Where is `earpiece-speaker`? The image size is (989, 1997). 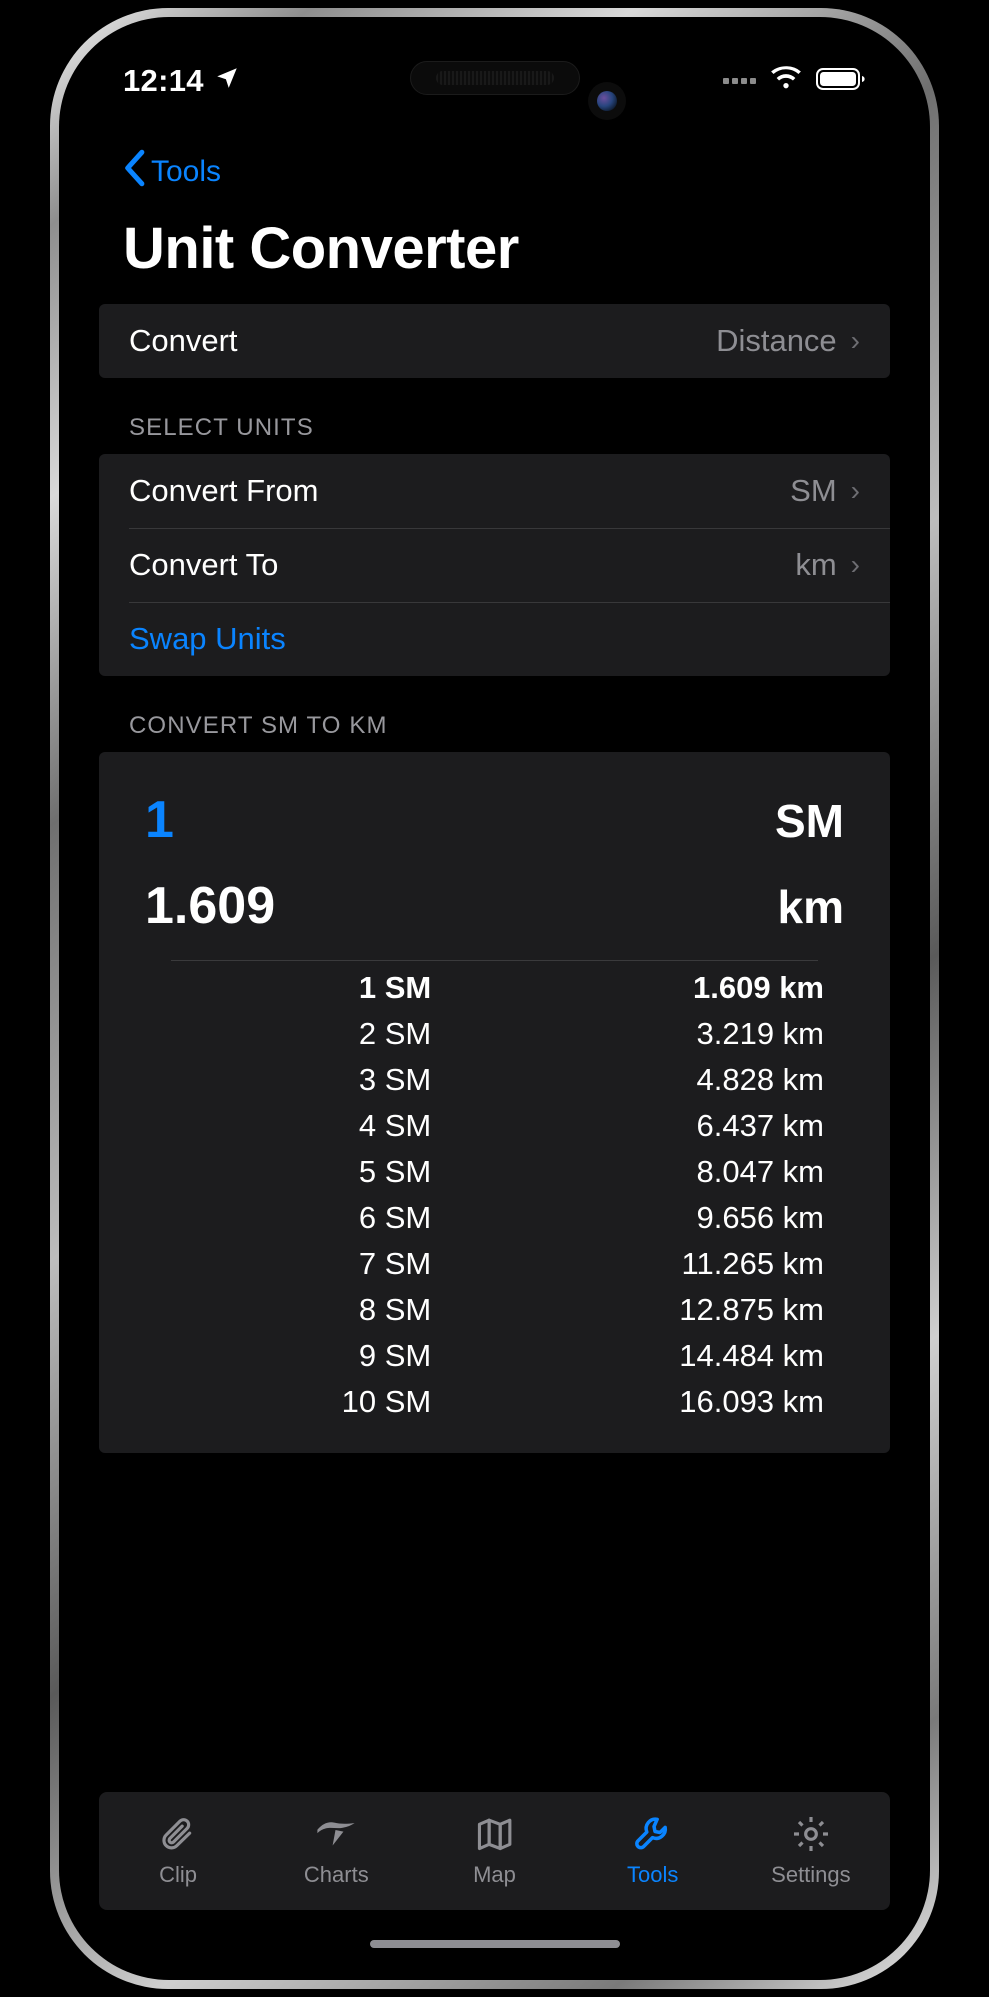
earpiece-speaker is located at coordinates (494, 78).